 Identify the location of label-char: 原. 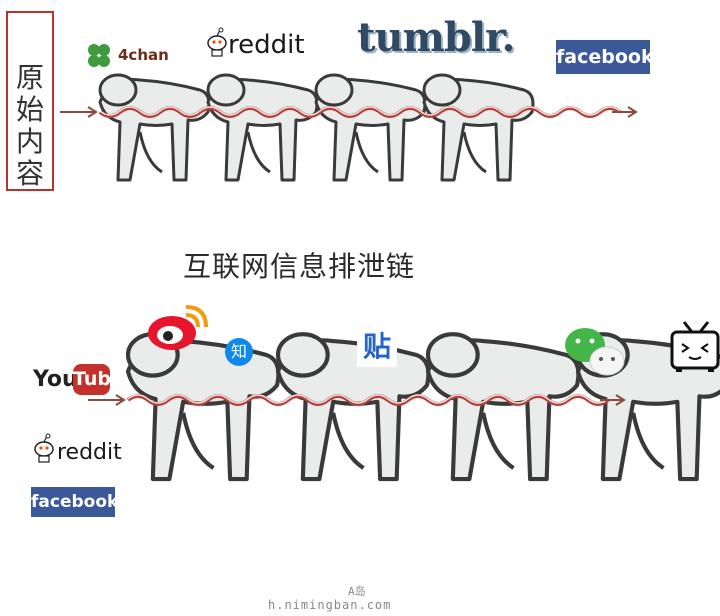
(29, 77).